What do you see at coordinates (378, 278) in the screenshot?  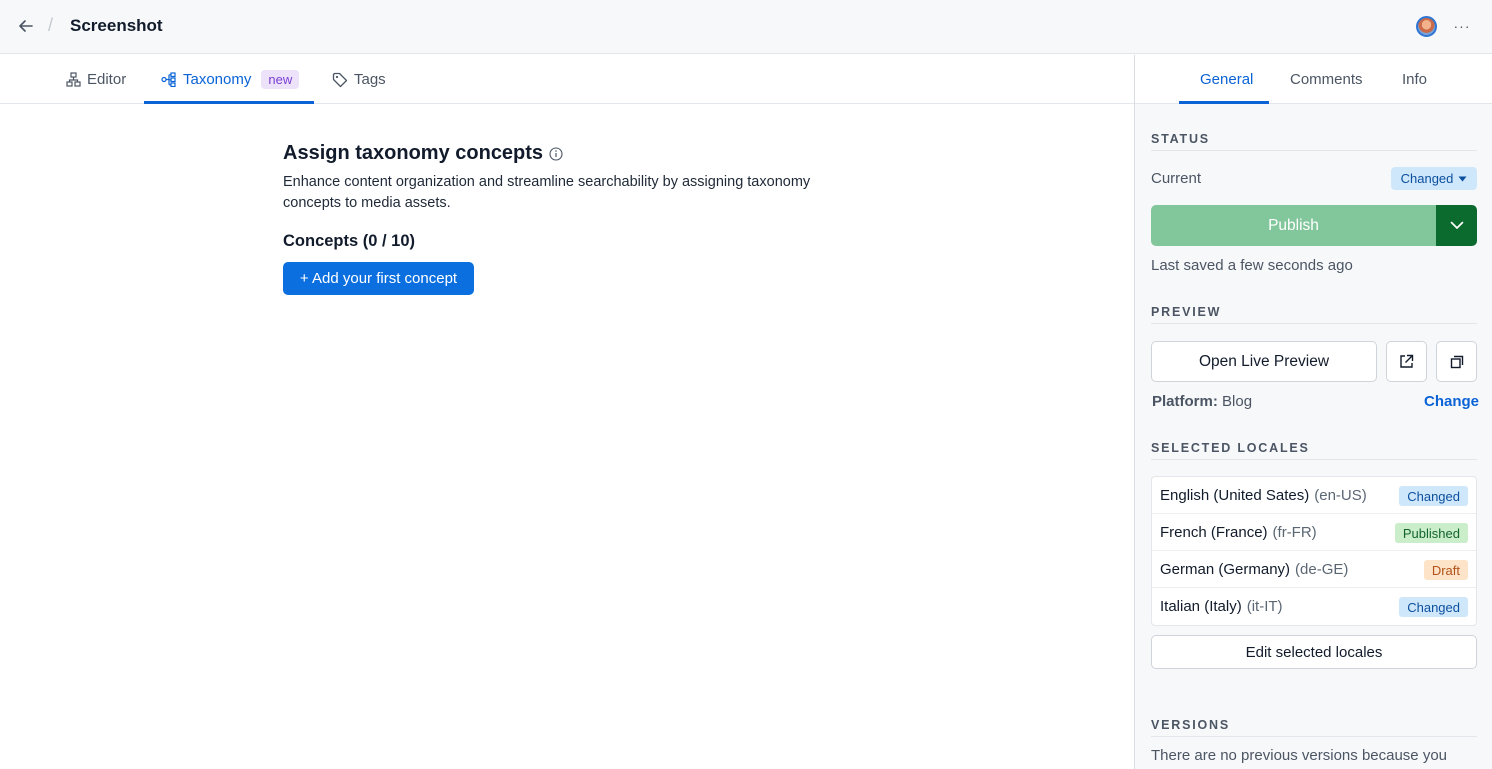 I see `add-concept-button: + Add your first concept` at bounding box center [378, 278].